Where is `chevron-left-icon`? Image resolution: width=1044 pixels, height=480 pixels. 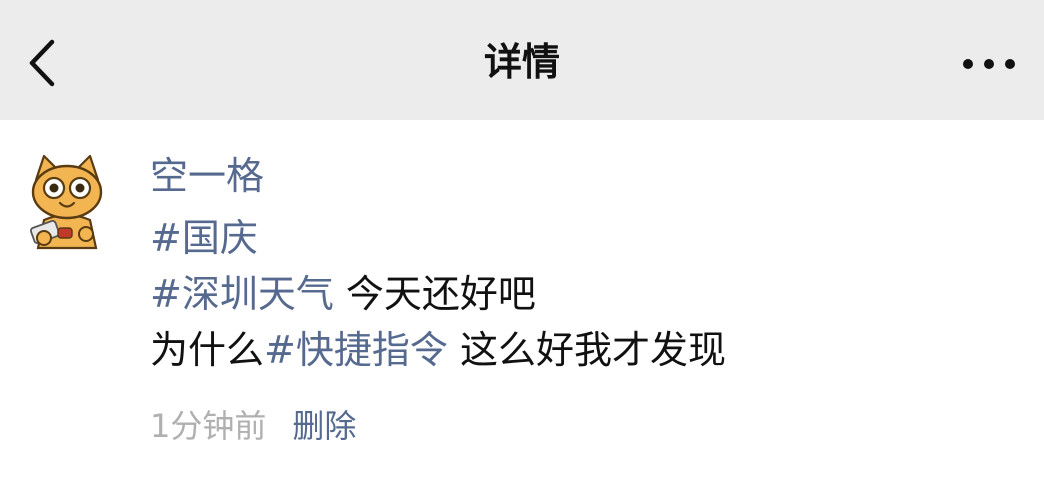
chevron-left-icon is located at coordinates (42, 63).